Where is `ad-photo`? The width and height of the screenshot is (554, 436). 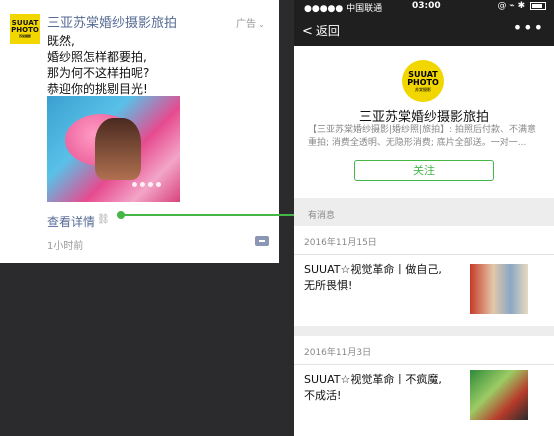
ad-photo is located at coordinates (113, 149).